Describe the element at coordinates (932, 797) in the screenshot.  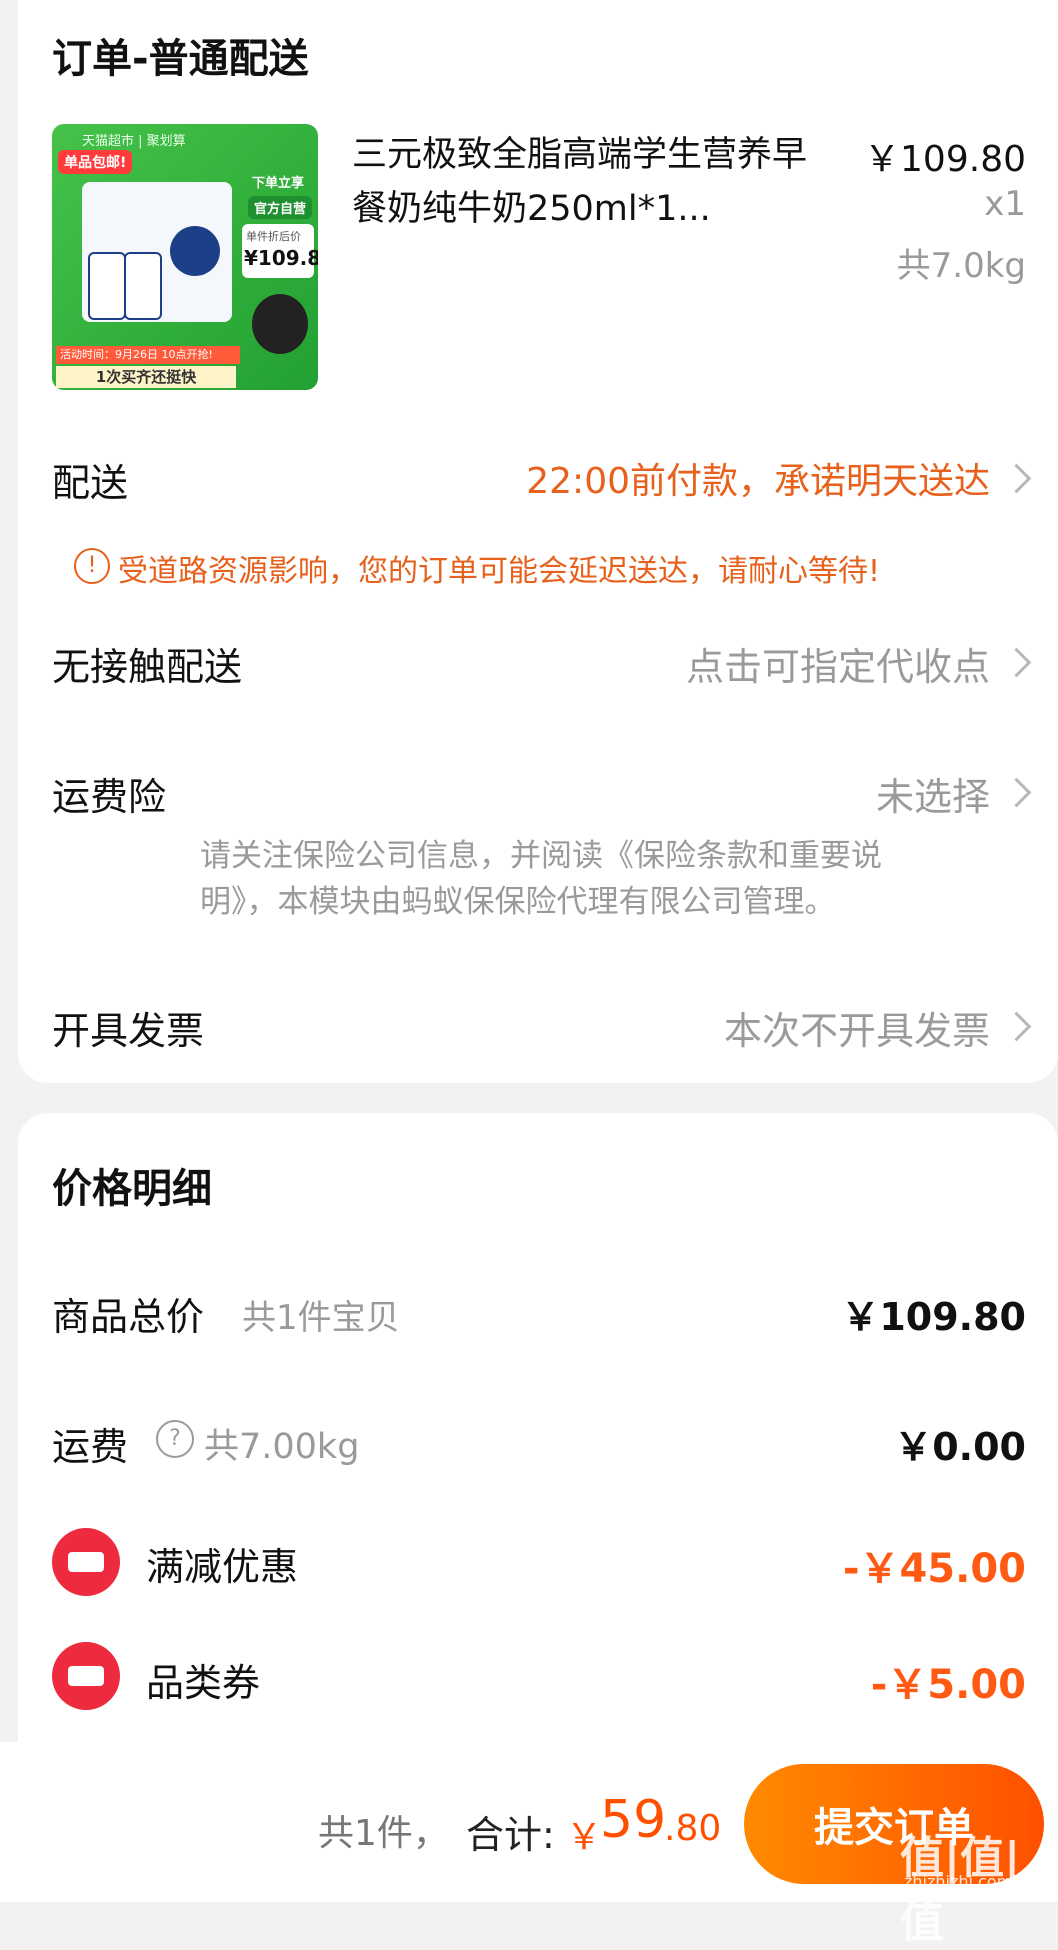
I see `insurance-value: 未选择` at that location.